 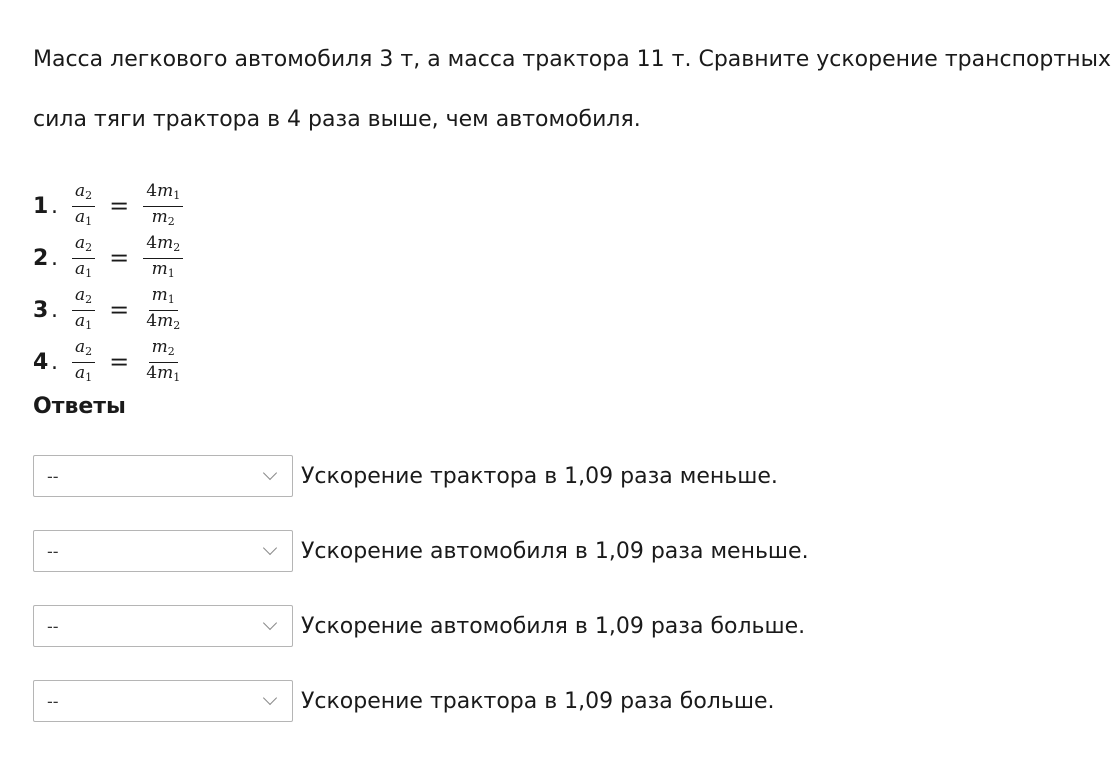 I want to click on formula-option-4: 4. a2 a1 = m2 4m1, so click(x=109, y=362).